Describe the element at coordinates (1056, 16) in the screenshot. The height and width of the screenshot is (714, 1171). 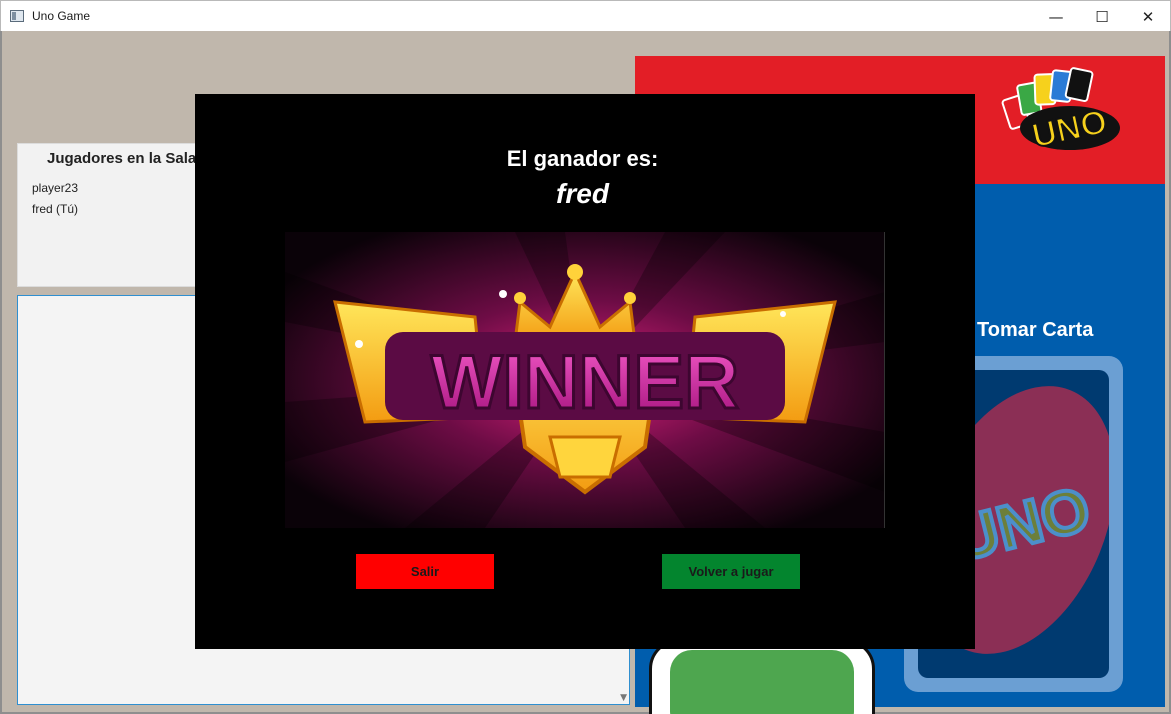
I see `minimize-button: —` at that location.